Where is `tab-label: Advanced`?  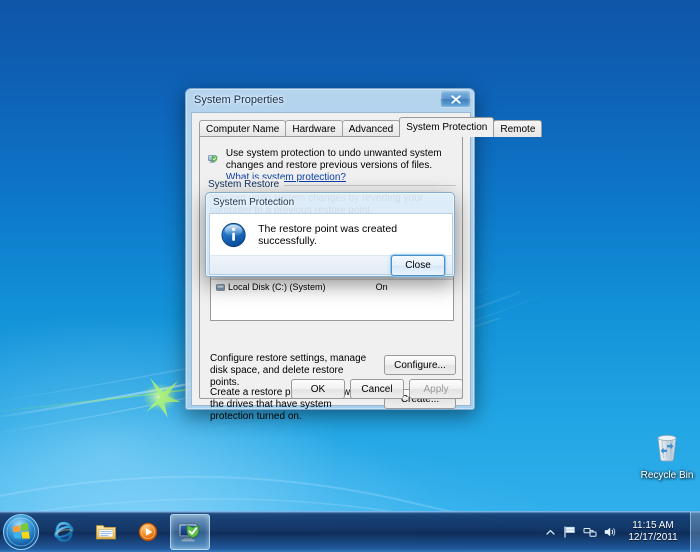
tab-label: Advanced is located at coordinates (371, 129).